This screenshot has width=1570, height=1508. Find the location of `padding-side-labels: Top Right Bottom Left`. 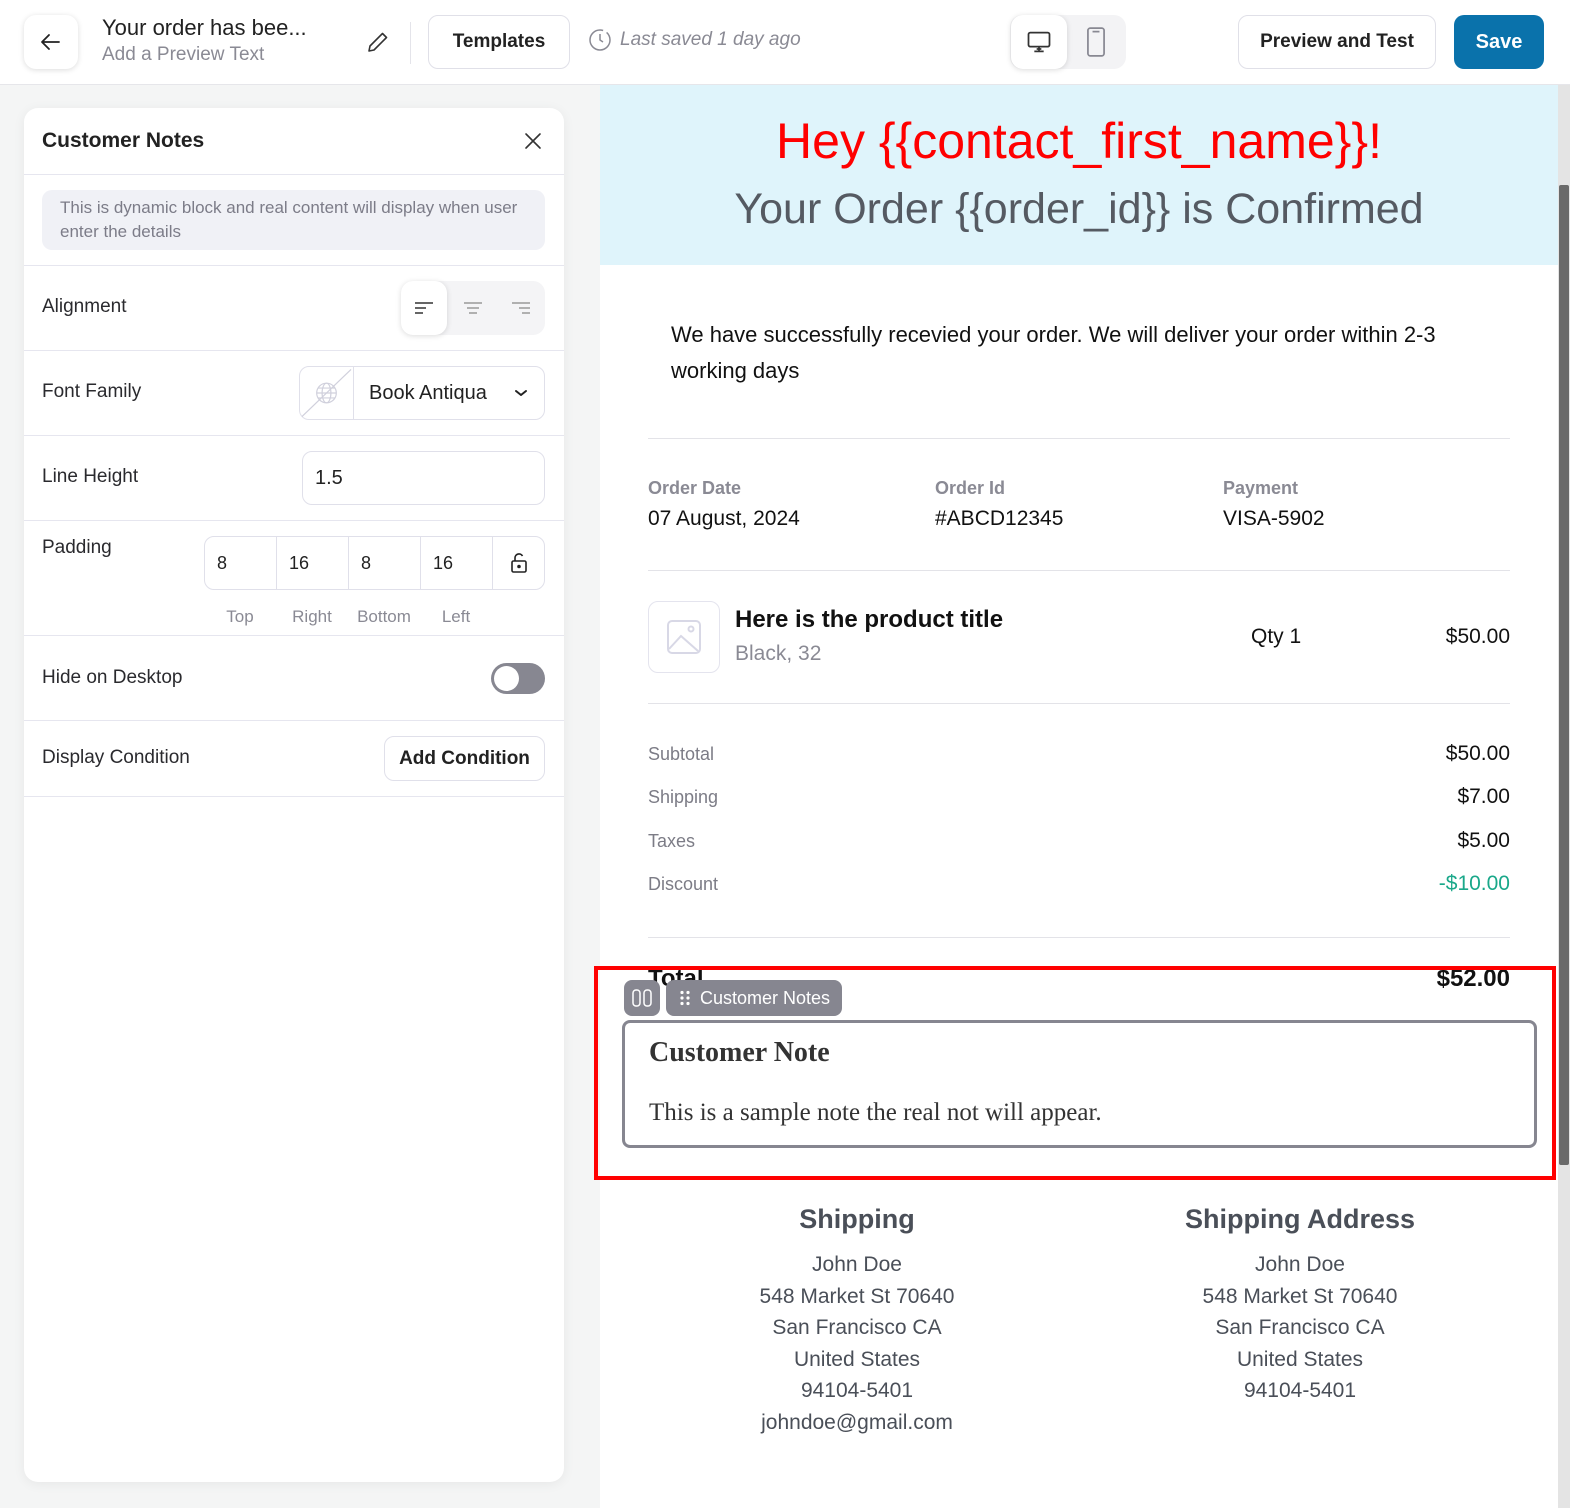

padding-side-labels: Top Right Bottom Left is located at coordinates (348, 617).